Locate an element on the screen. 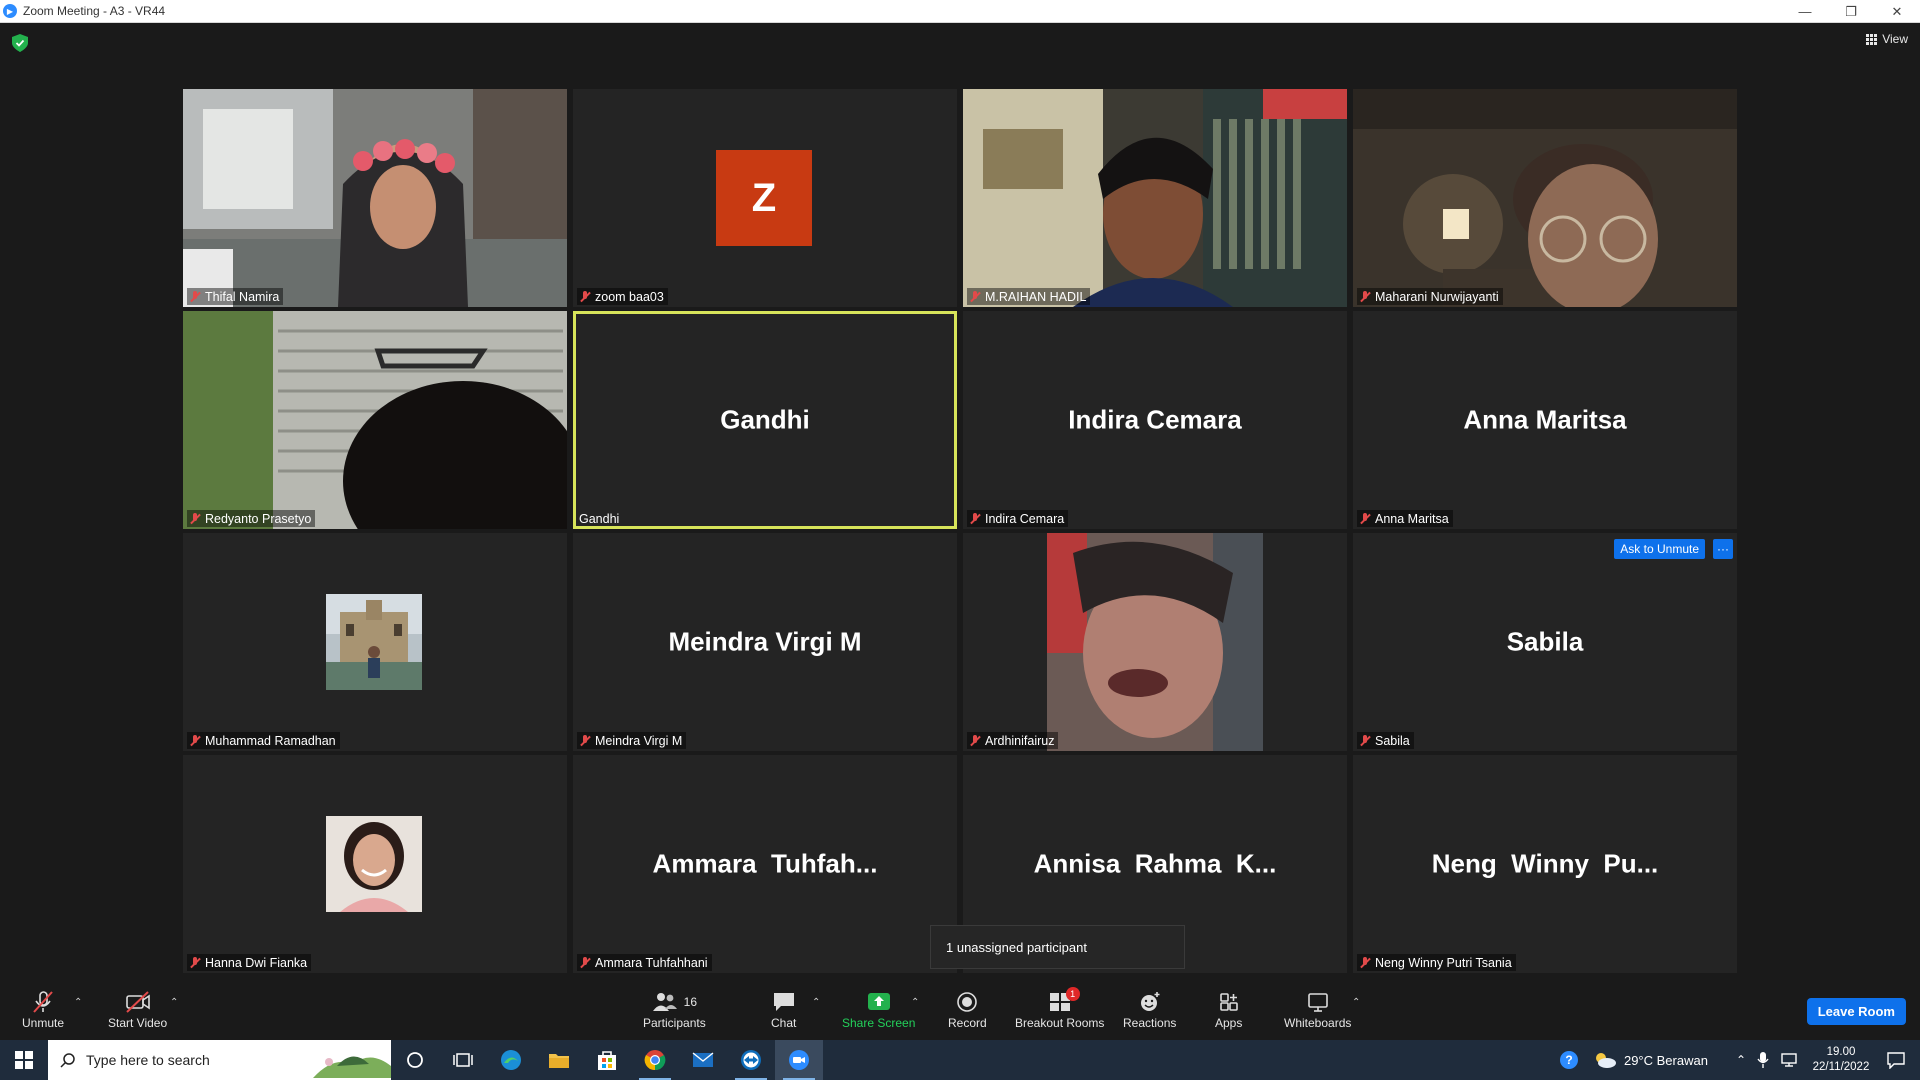 This screenshot has width=1920, height=1080. search-highlight-illustration-icon is located at coordinates (352, 1067).